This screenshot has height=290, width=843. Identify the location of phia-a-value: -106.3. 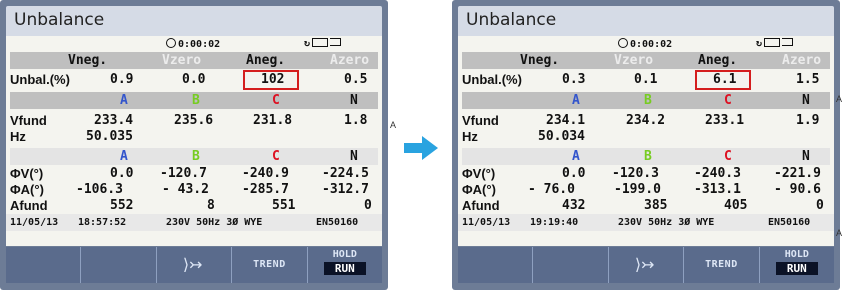
(99, 189).